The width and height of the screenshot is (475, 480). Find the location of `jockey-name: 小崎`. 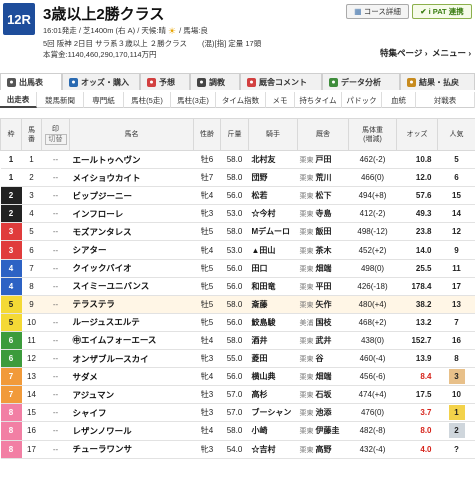

jockey-name: 小崎 is located at coordinates (273, 431).